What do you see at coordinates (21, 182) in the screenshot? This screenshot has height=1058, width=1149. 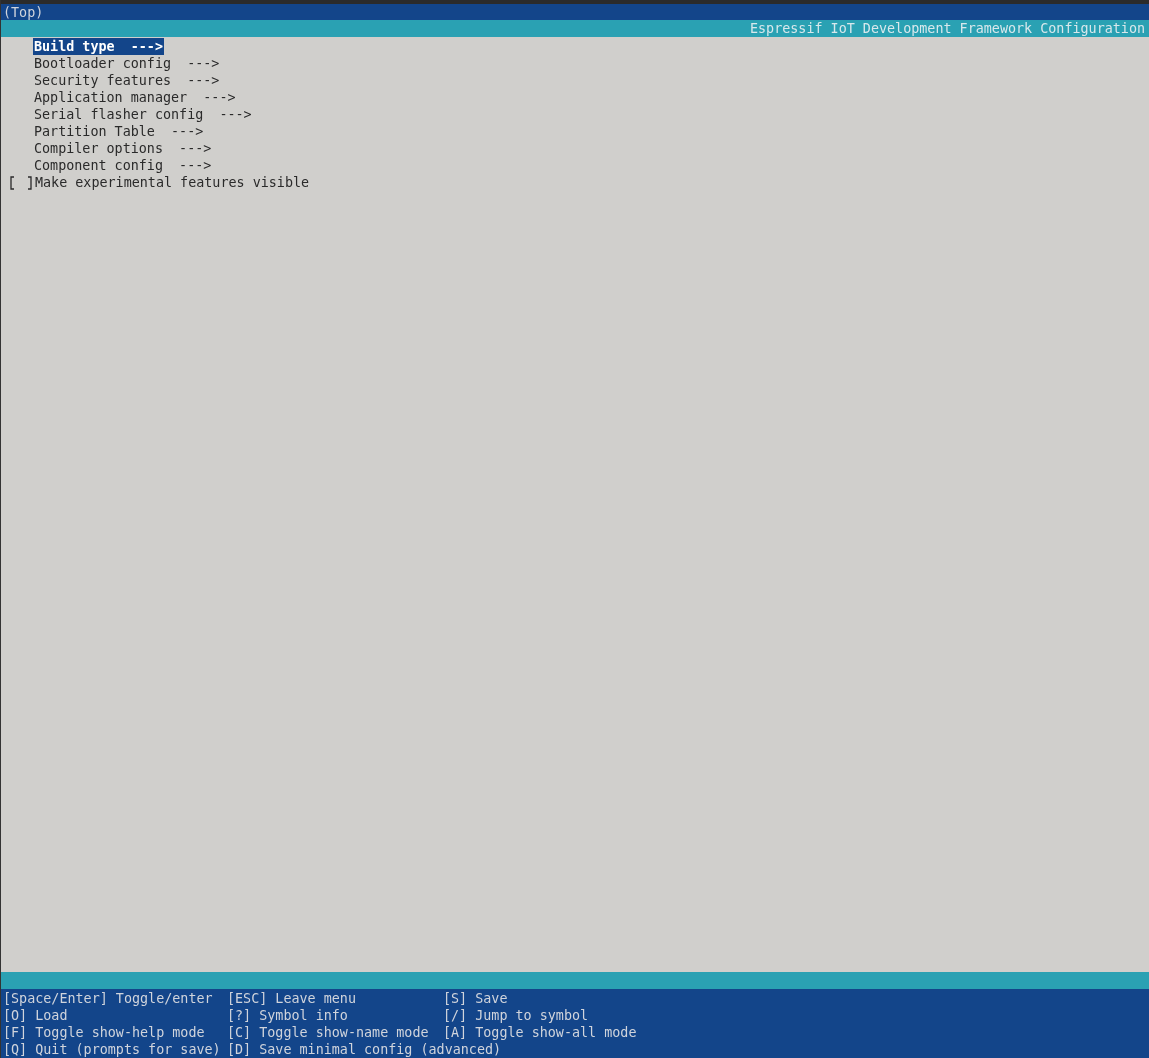 I see `checkbox` at bounding box center [21, 182].